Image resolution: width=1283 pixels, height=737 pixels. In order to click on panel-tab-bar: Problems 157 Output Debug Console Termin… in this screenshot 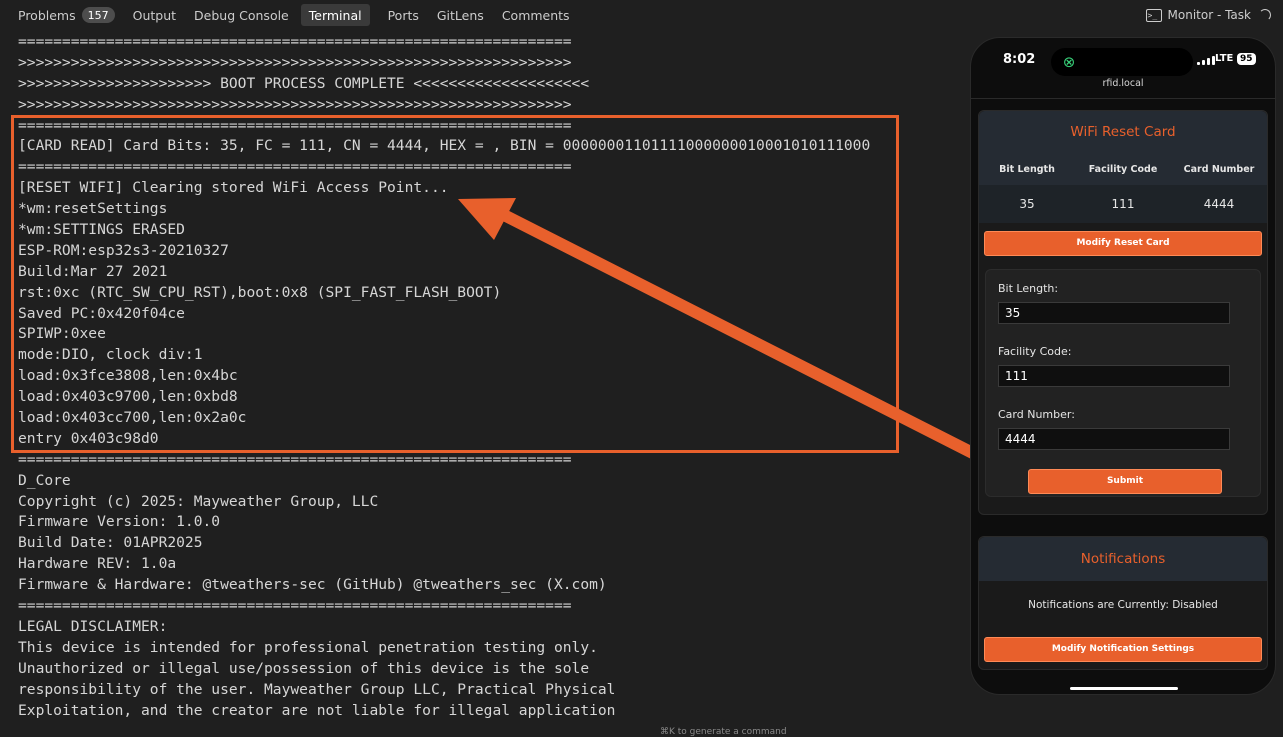, I will do `click(641, 15)`.